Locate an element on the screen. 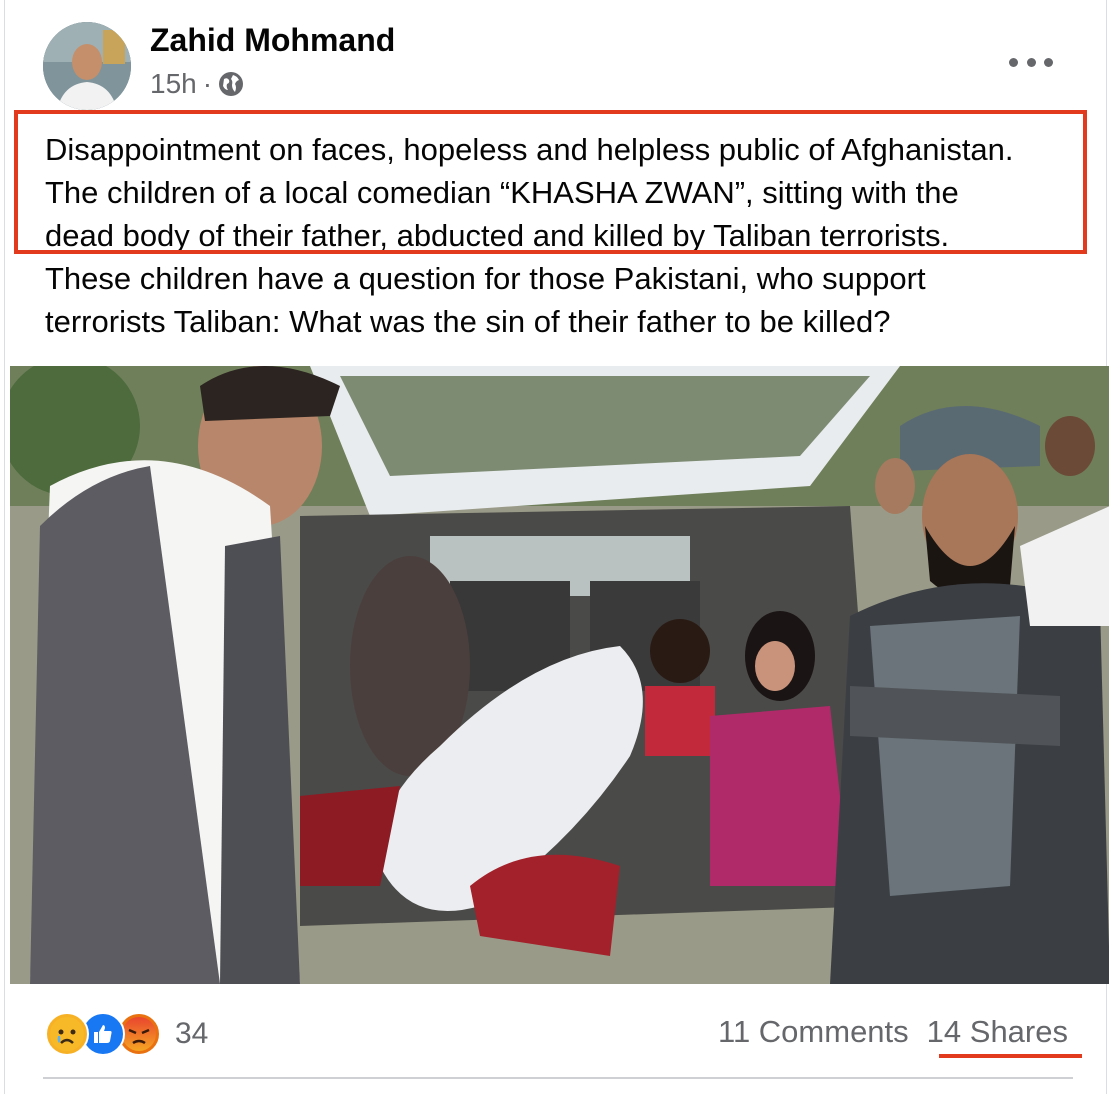 The width and height of the screenshot is (1109, 1094). comments-link: 11 Comments is located at coordinates (813, 1032).